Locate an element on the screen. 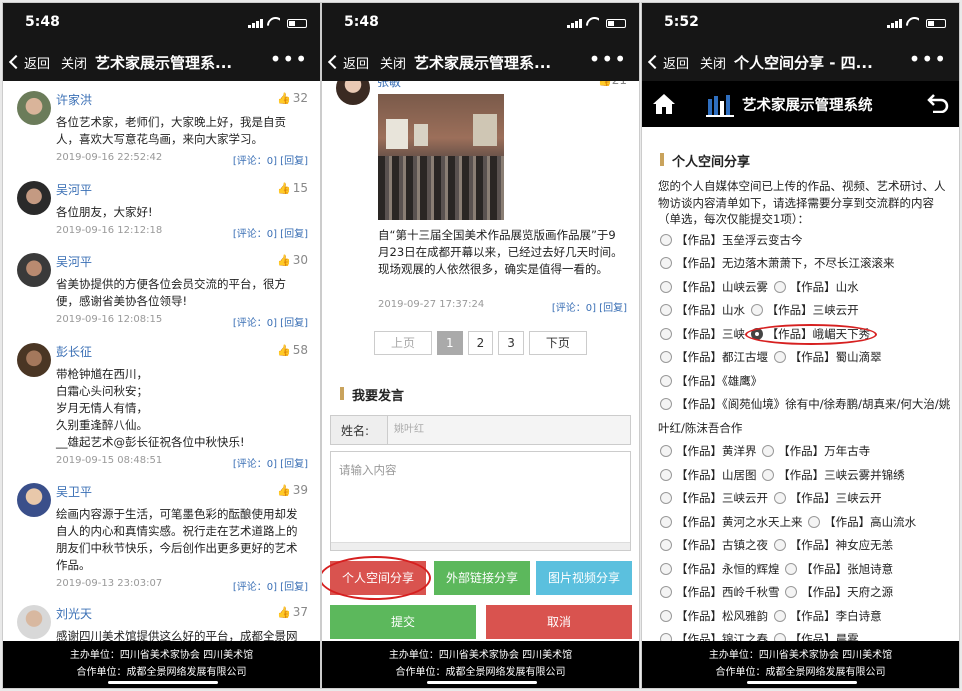 The width and height of the screenshot is (962, 691). like-button: 👍 32 is located at coordinates (292, 98).